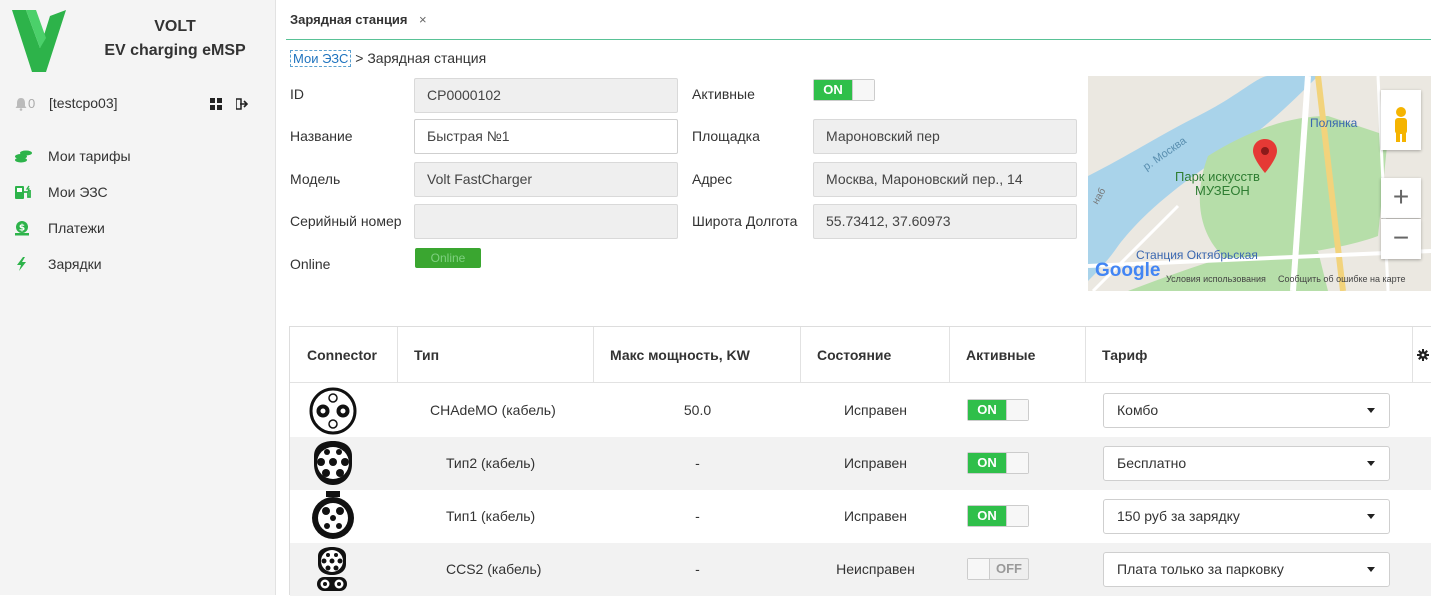 The width and height of the screenshot is (1431, 596). Describe the element at coordinates (546, 95) in the screenshot. I see `id-field: CP0000102` at that location.